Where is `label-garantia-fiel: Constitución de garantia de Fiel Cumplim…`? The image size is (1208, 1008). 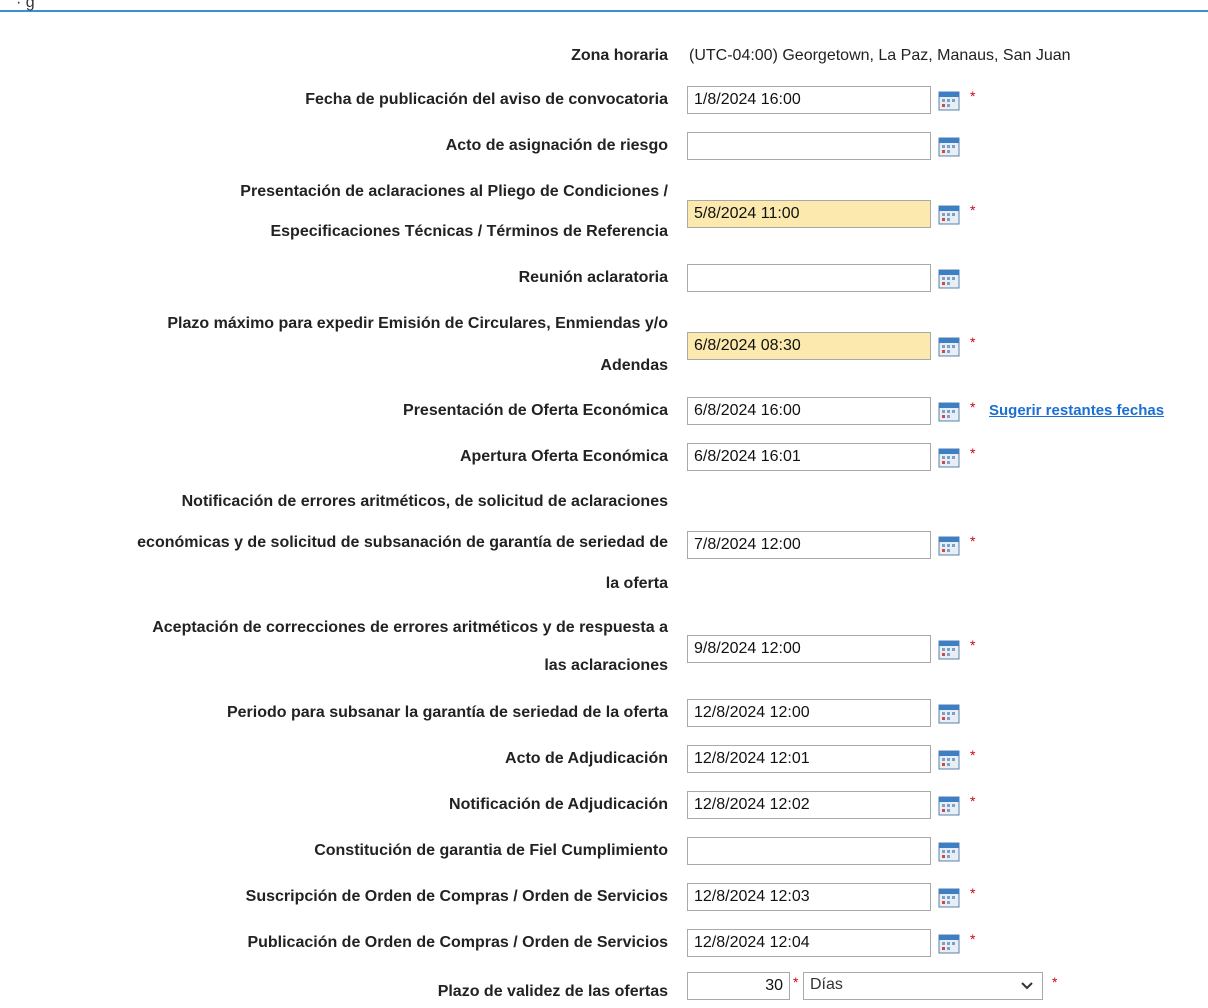 label-garantia-fiel: Constitución de garantia de Fiel Cumplim… is located at coordinates (491, 850).